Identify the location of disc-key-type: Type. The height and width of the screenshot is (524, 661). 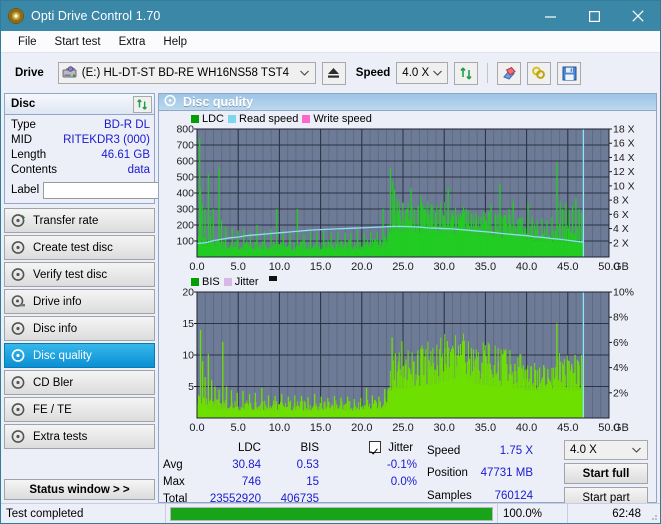
(23, 125).